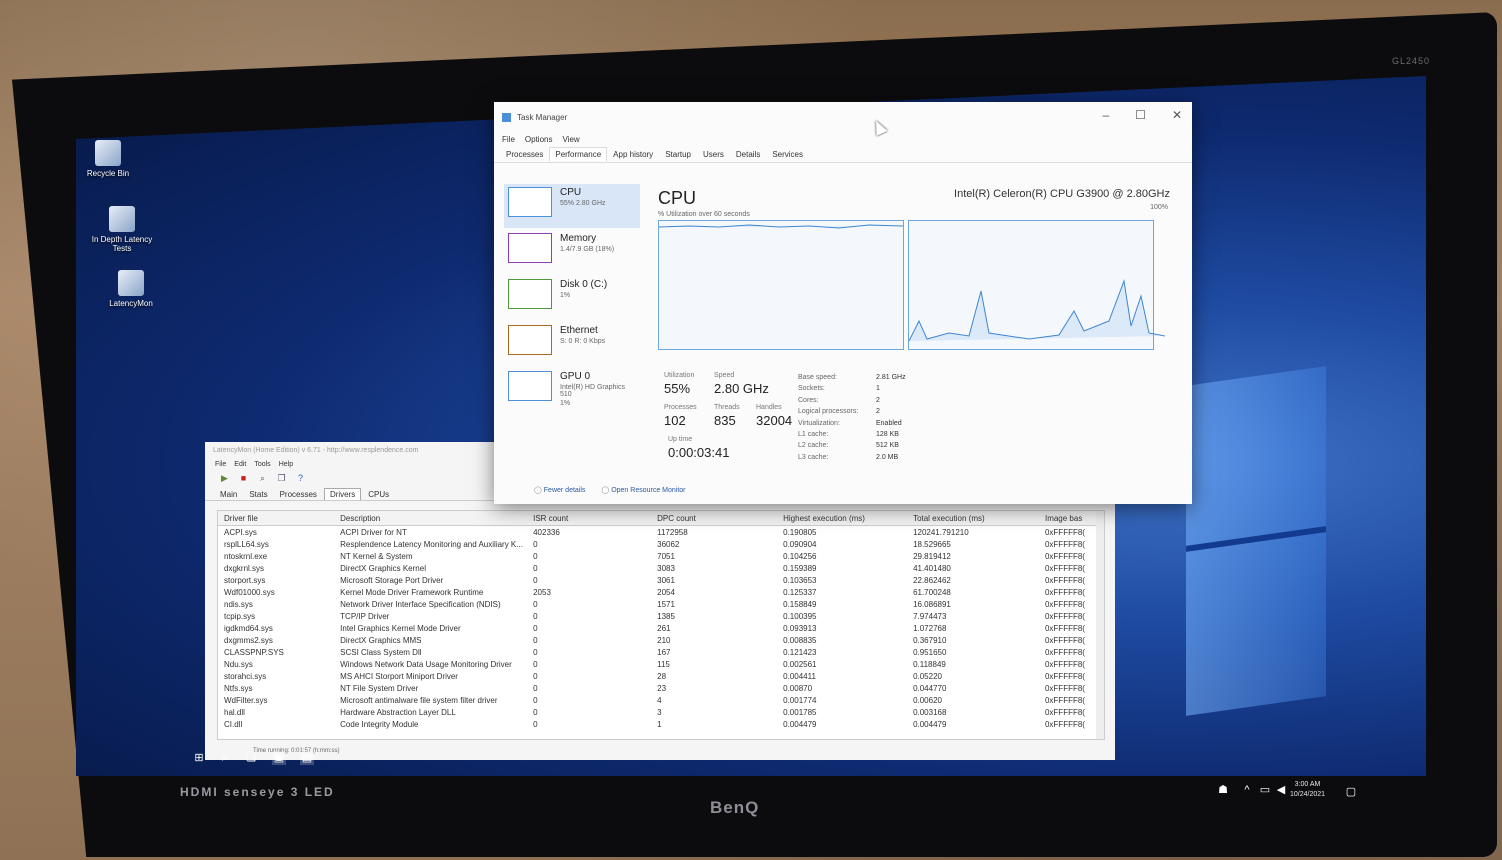  I want to click on column-header: Total execution (ms), so click(979, 518).